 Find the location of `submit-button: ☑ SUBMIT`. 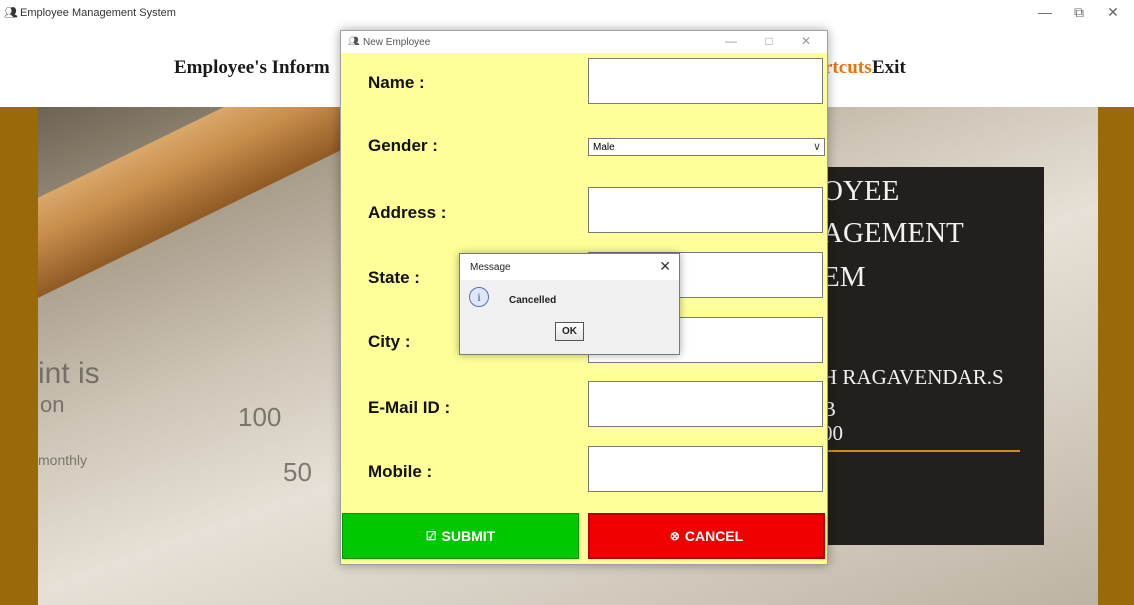

submit-button: ☑ SUBMIT is located at coordinates (460, 536).